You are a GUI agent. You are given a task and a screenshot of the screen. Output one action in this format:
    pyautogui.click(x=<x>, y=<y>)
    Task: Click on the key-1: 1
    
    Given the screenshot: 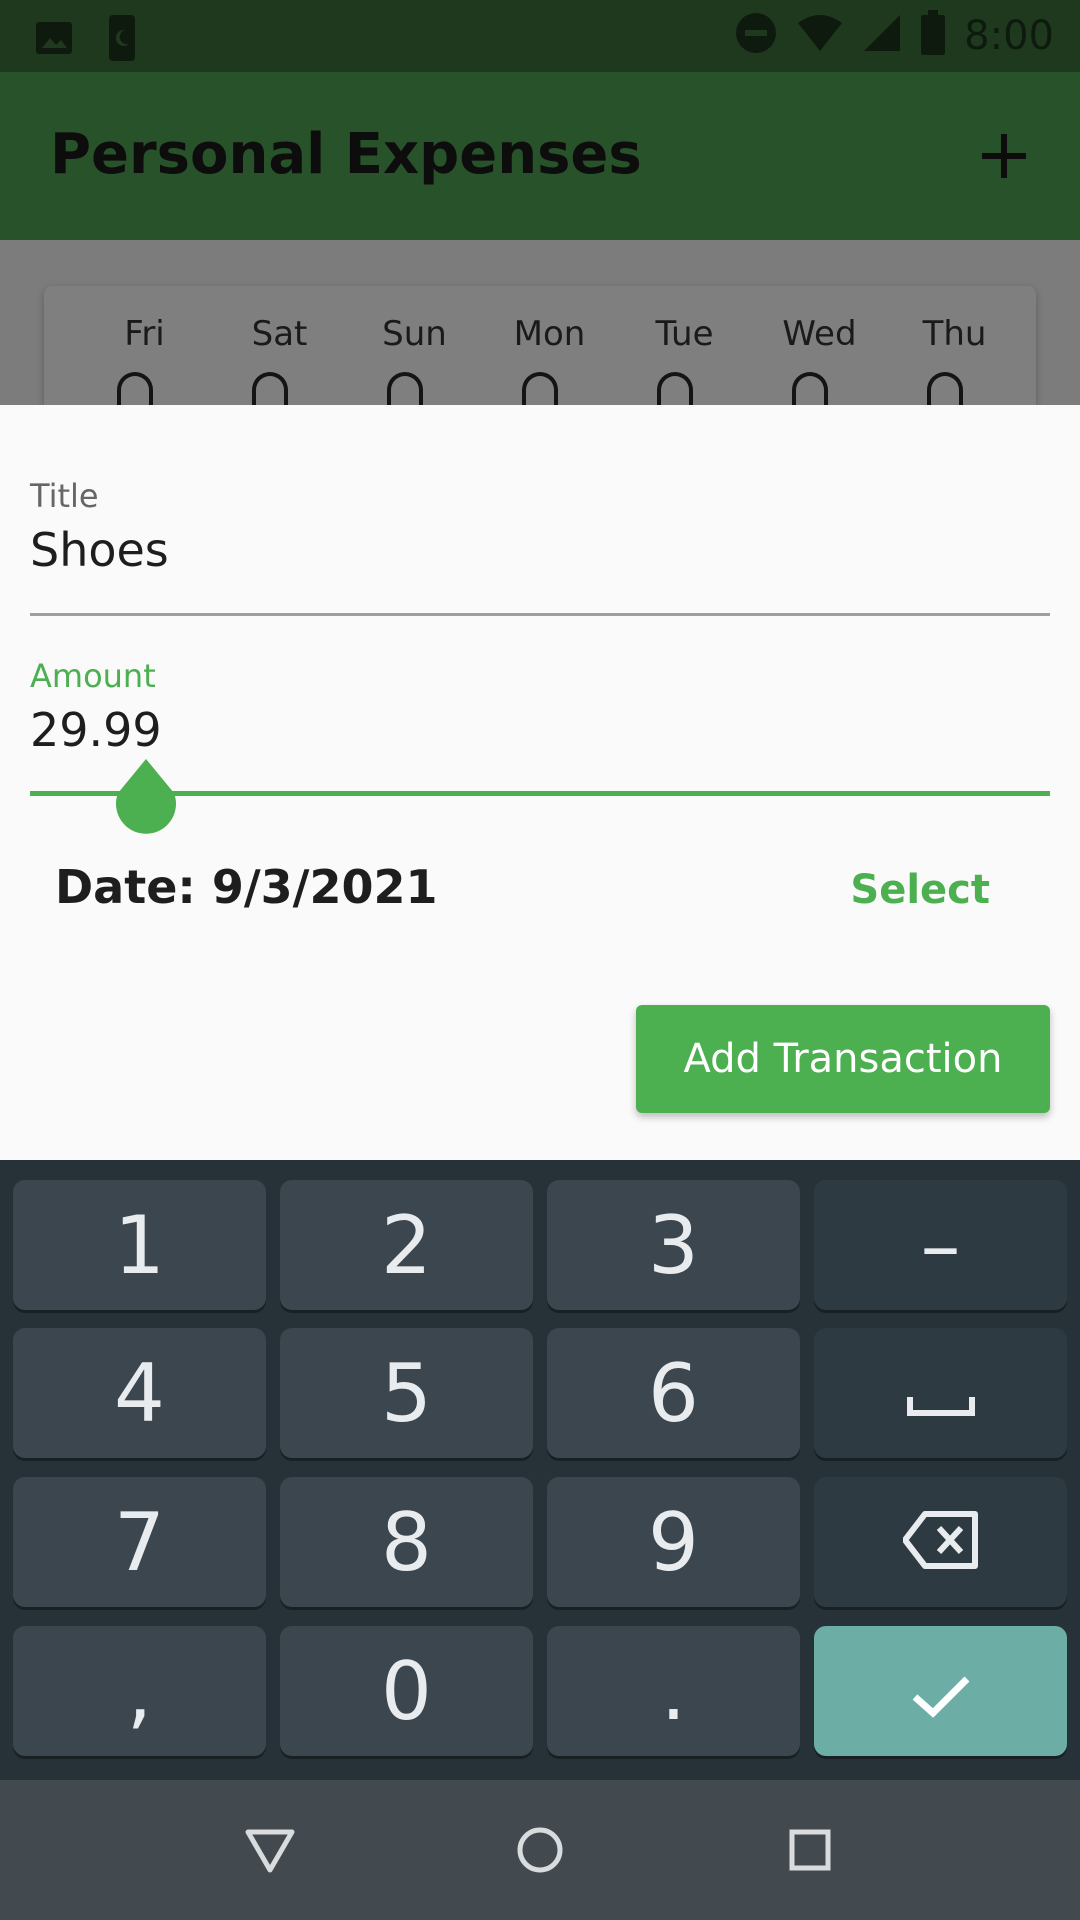 What is the action you would take?
    pyautogui.click(x=139, y=1245)
    